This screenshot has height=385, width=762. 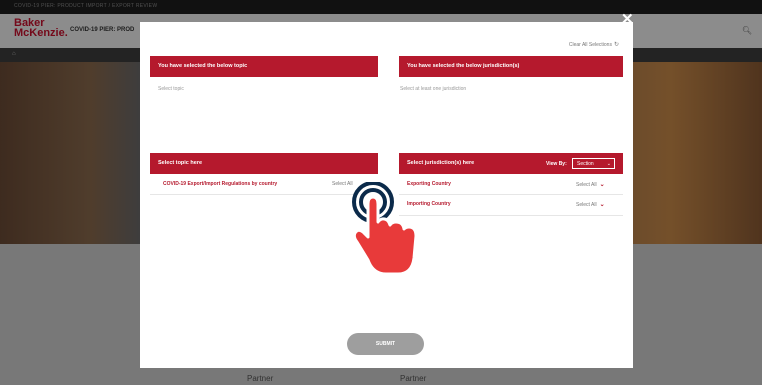 I want to click on view-by-label: View By:, so click(x=556, y=164).